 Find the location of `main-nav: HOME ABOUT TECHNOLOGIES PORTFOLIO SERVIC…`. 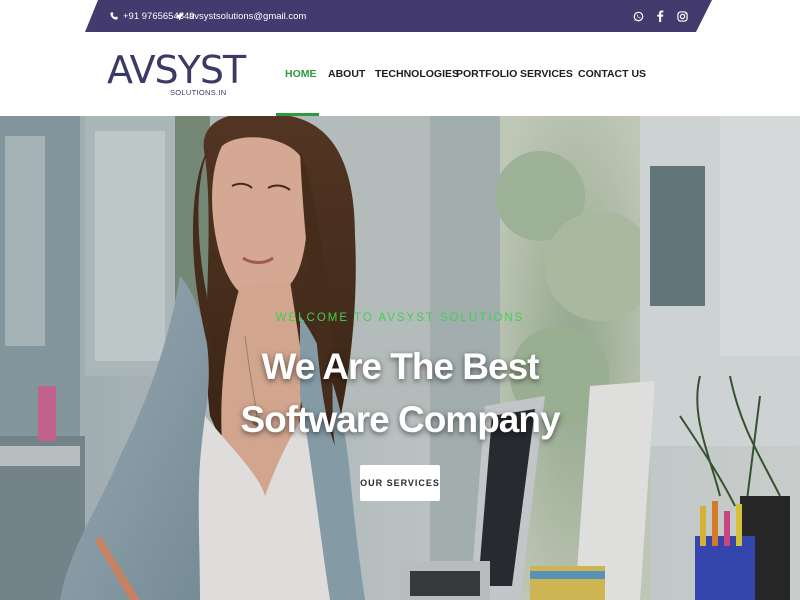

main-nav: HOME ABOUT TECHNOLOGIES PORTFOLIO SERVIC… is located at coordinates (400, 74).